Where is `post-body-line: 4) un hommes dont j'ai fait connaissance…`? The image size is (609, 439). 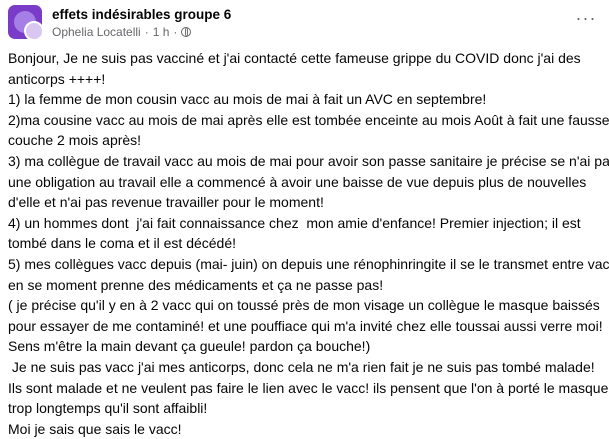
post-body-line: 4) un hommes dont j'ai fait connaissance… is located at coordinates (294, 222).